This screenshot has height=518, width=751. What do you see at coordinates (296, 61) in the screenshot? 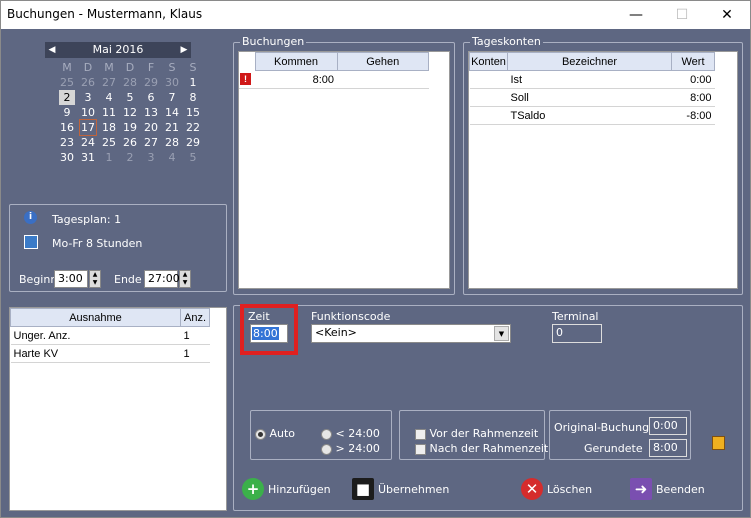
I see `col-kommen: Kommen` at bounding box center [296, 61].